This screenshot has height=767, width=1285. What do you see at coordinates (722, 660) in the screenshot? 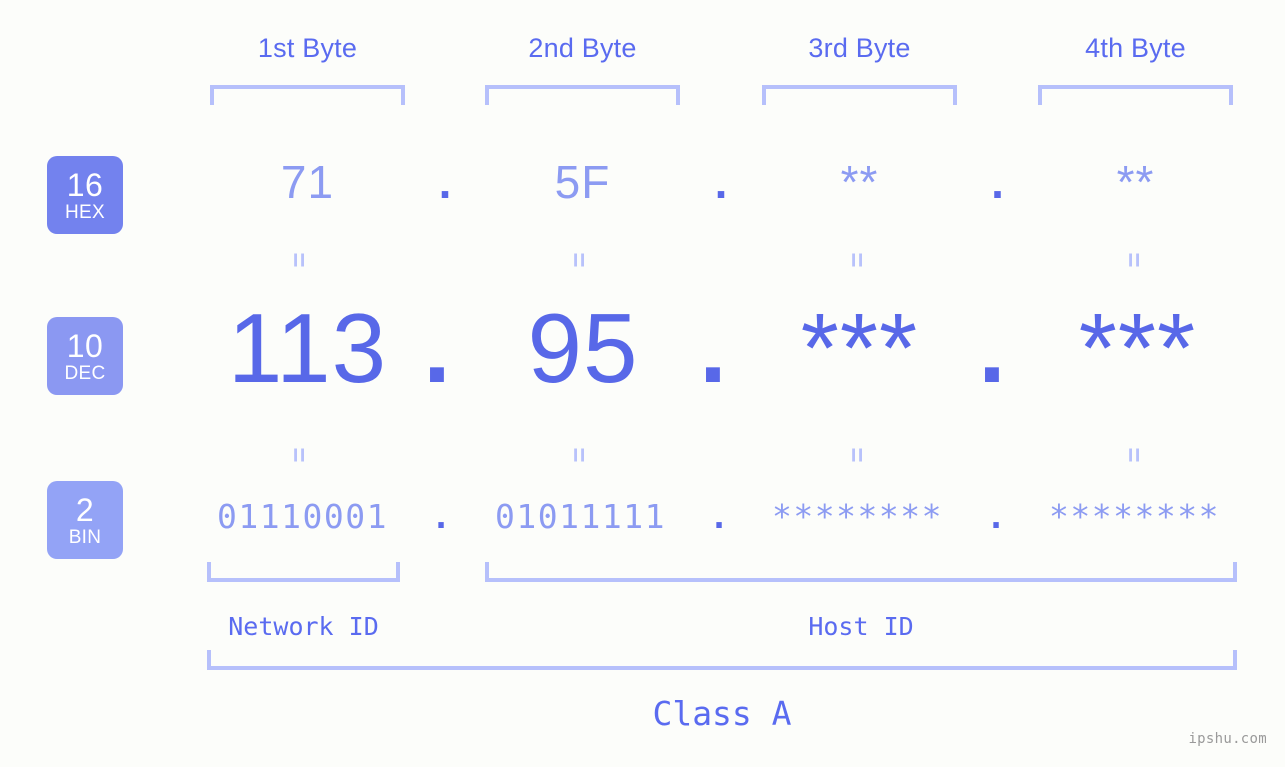
I see `class-bracket` at bounding box center [722, 660].